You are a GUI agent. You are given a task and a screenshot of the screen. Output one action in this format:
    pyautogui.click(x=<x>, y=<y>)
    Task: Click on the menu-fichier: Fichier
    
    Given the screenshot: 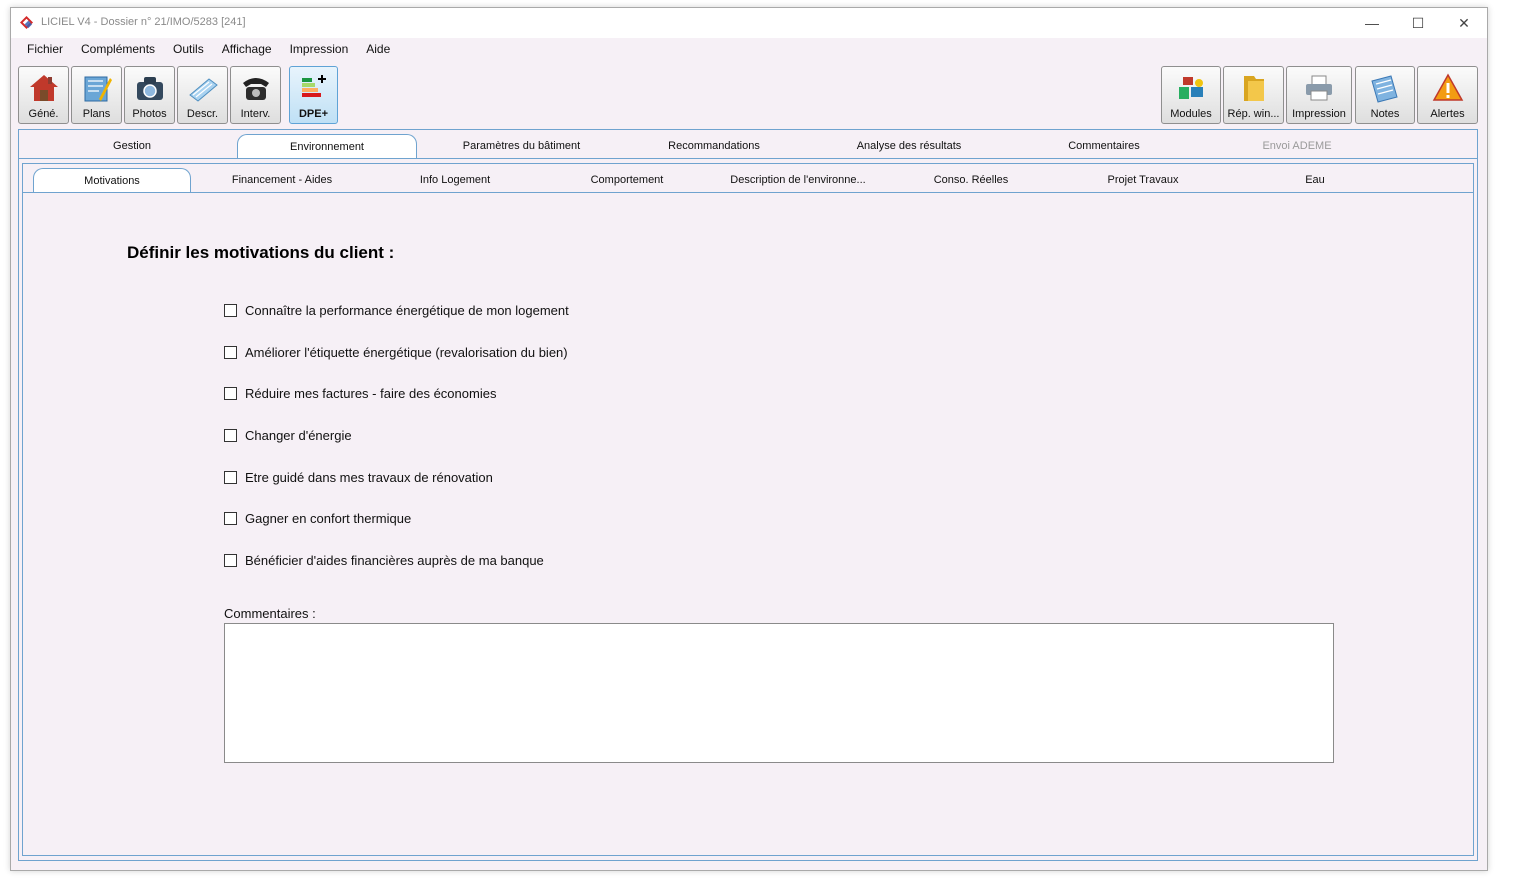 What is the action you would take?
    pyautogui.click(x=45, y=50)
    